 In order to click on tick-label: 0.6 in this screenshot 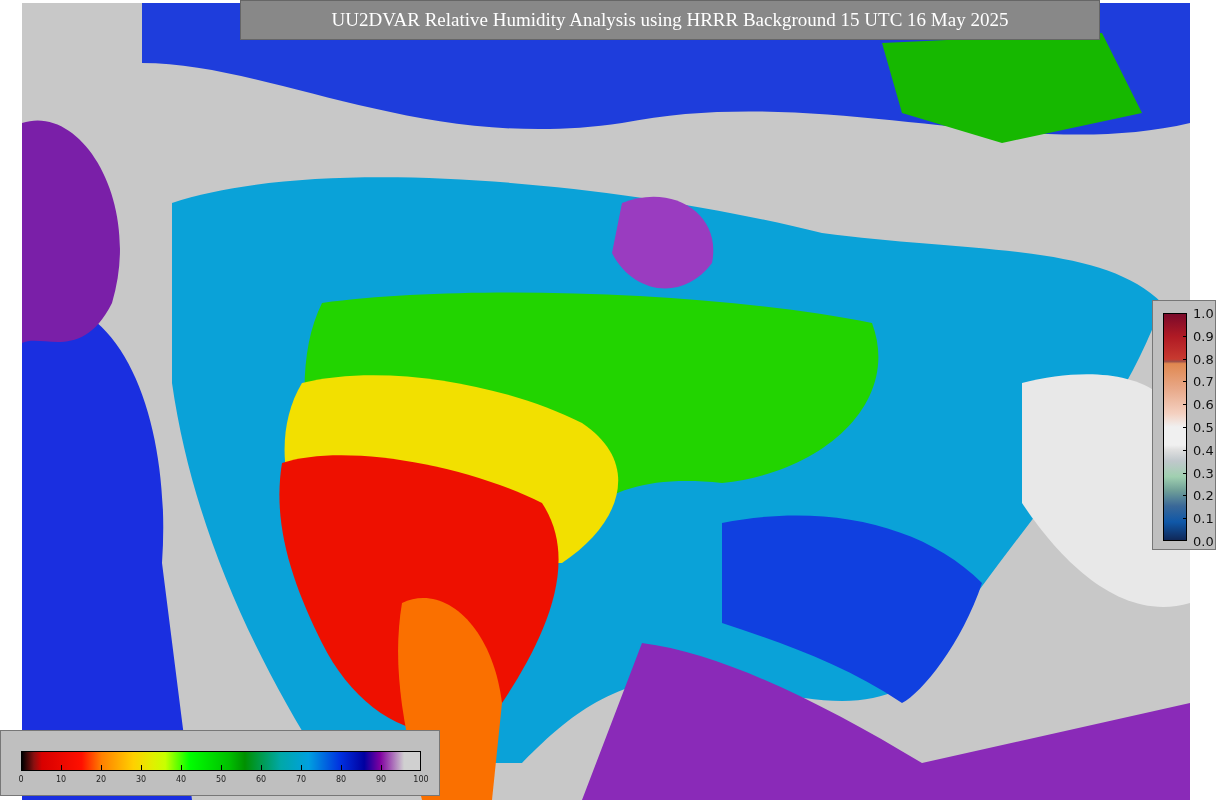, I will do `click(1203, 404)`.